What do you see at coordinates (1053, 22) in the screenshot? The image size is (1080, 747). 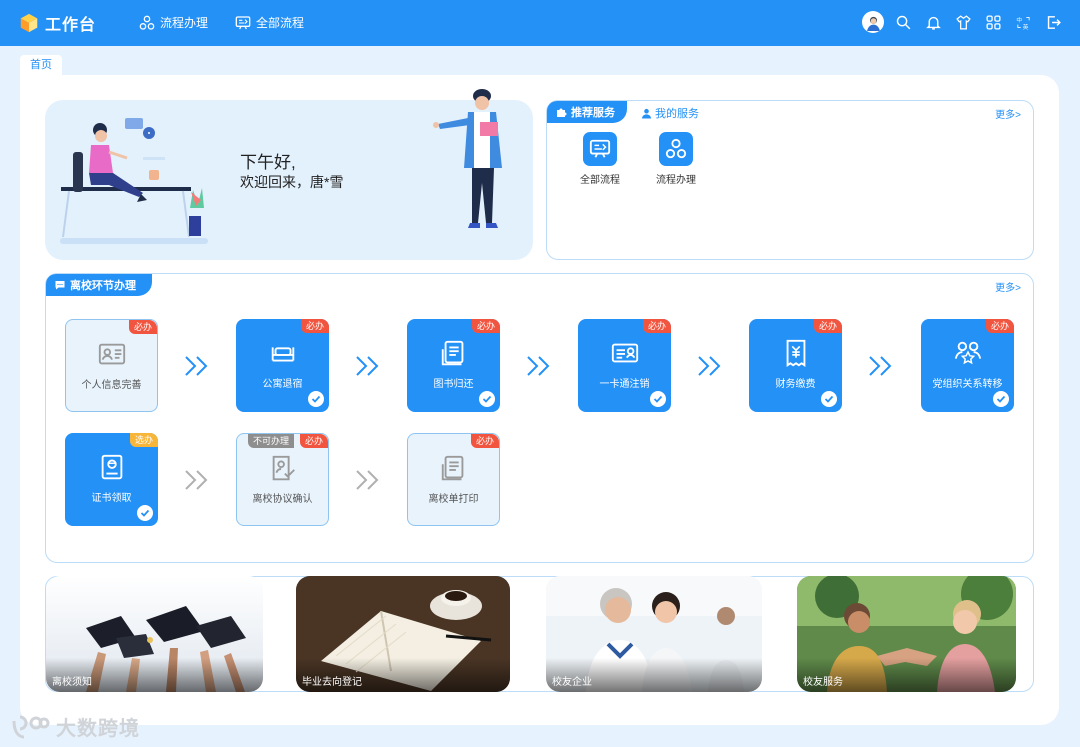 I see `logout-icon` at bounding box center [1053, 22].